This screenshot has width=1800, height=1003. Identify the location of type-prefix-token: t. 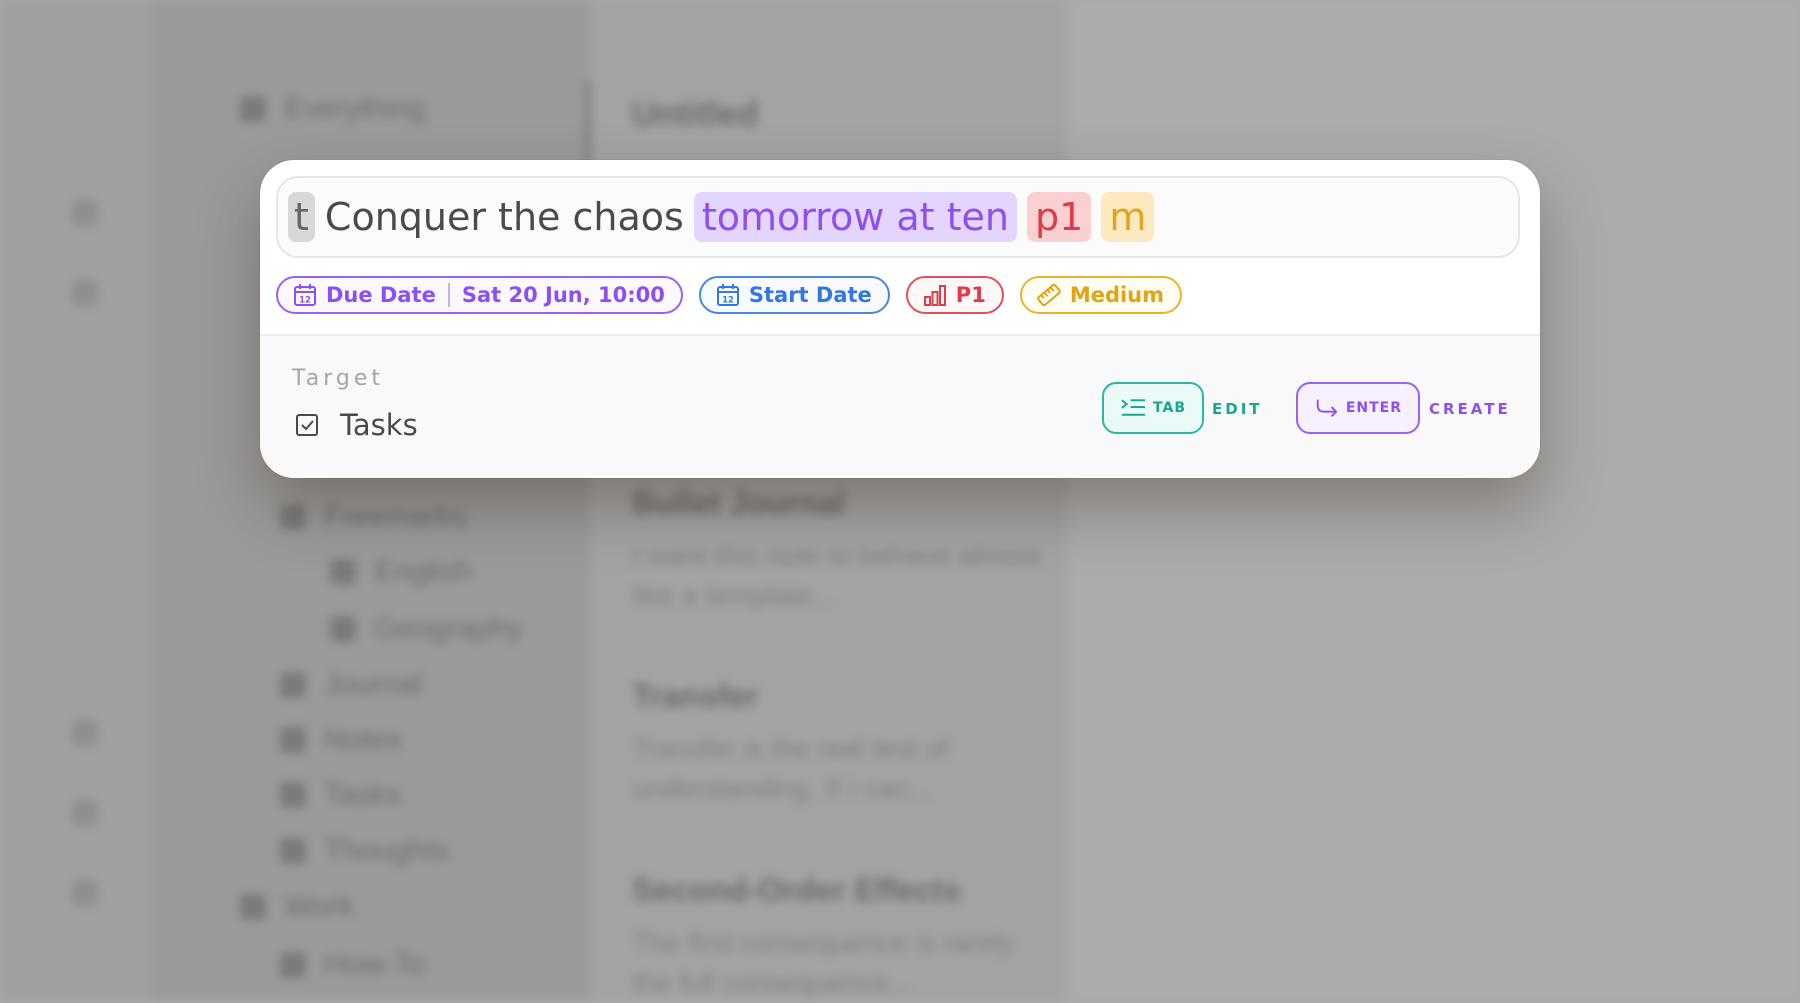
(301, 217).